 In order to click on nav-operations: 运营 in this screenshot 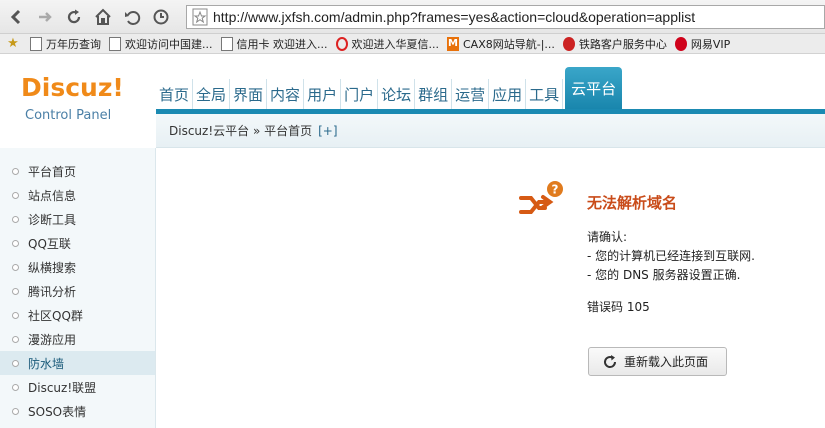, I will do `click(471, 94)`.